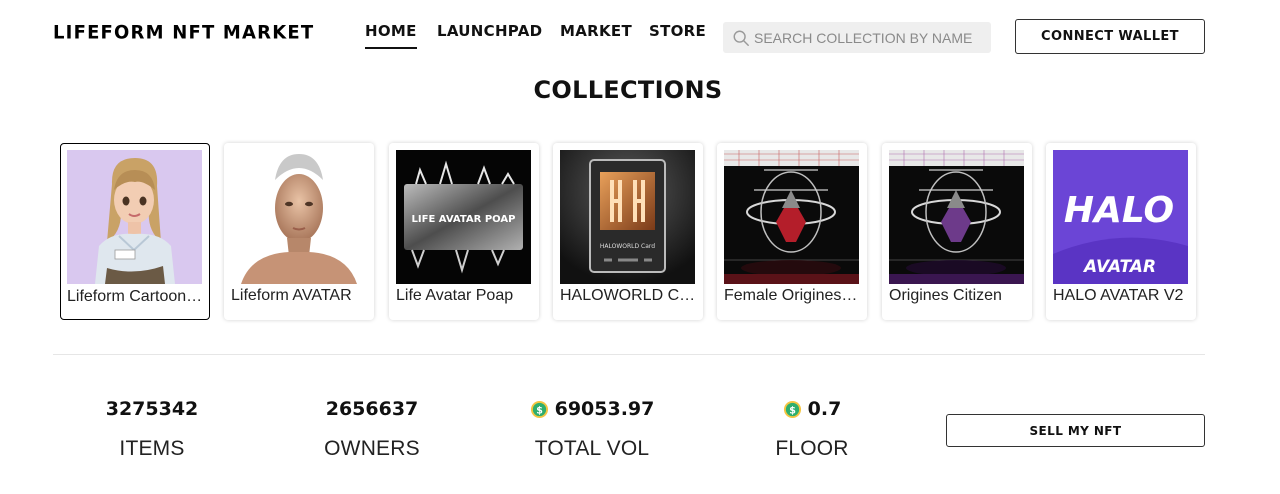 This screenshot has width=1280, height=494. What do you see at coordinates (372, 409) in the screenshot?
I see `stat-owners-value: 2656637` at bounding box center [372, 409].